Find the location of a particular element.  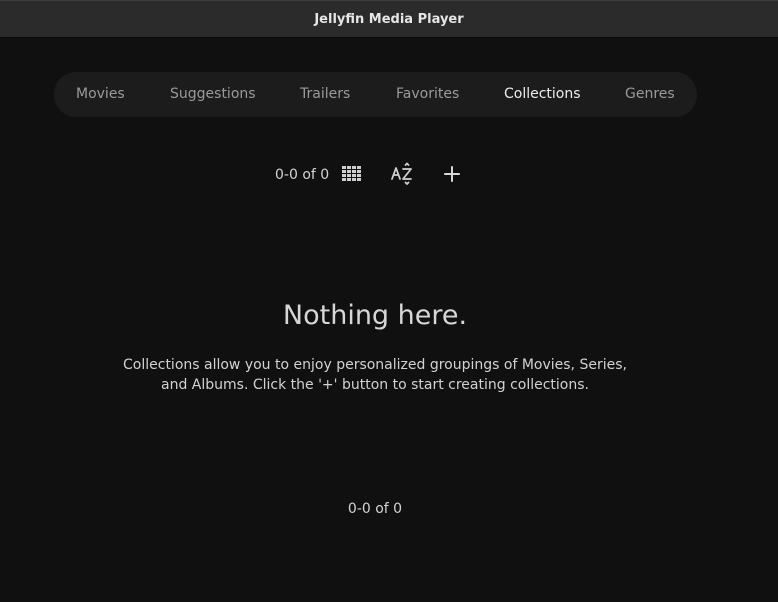

item-count: 0-0 of 0 is located at coordinates (302, 175).